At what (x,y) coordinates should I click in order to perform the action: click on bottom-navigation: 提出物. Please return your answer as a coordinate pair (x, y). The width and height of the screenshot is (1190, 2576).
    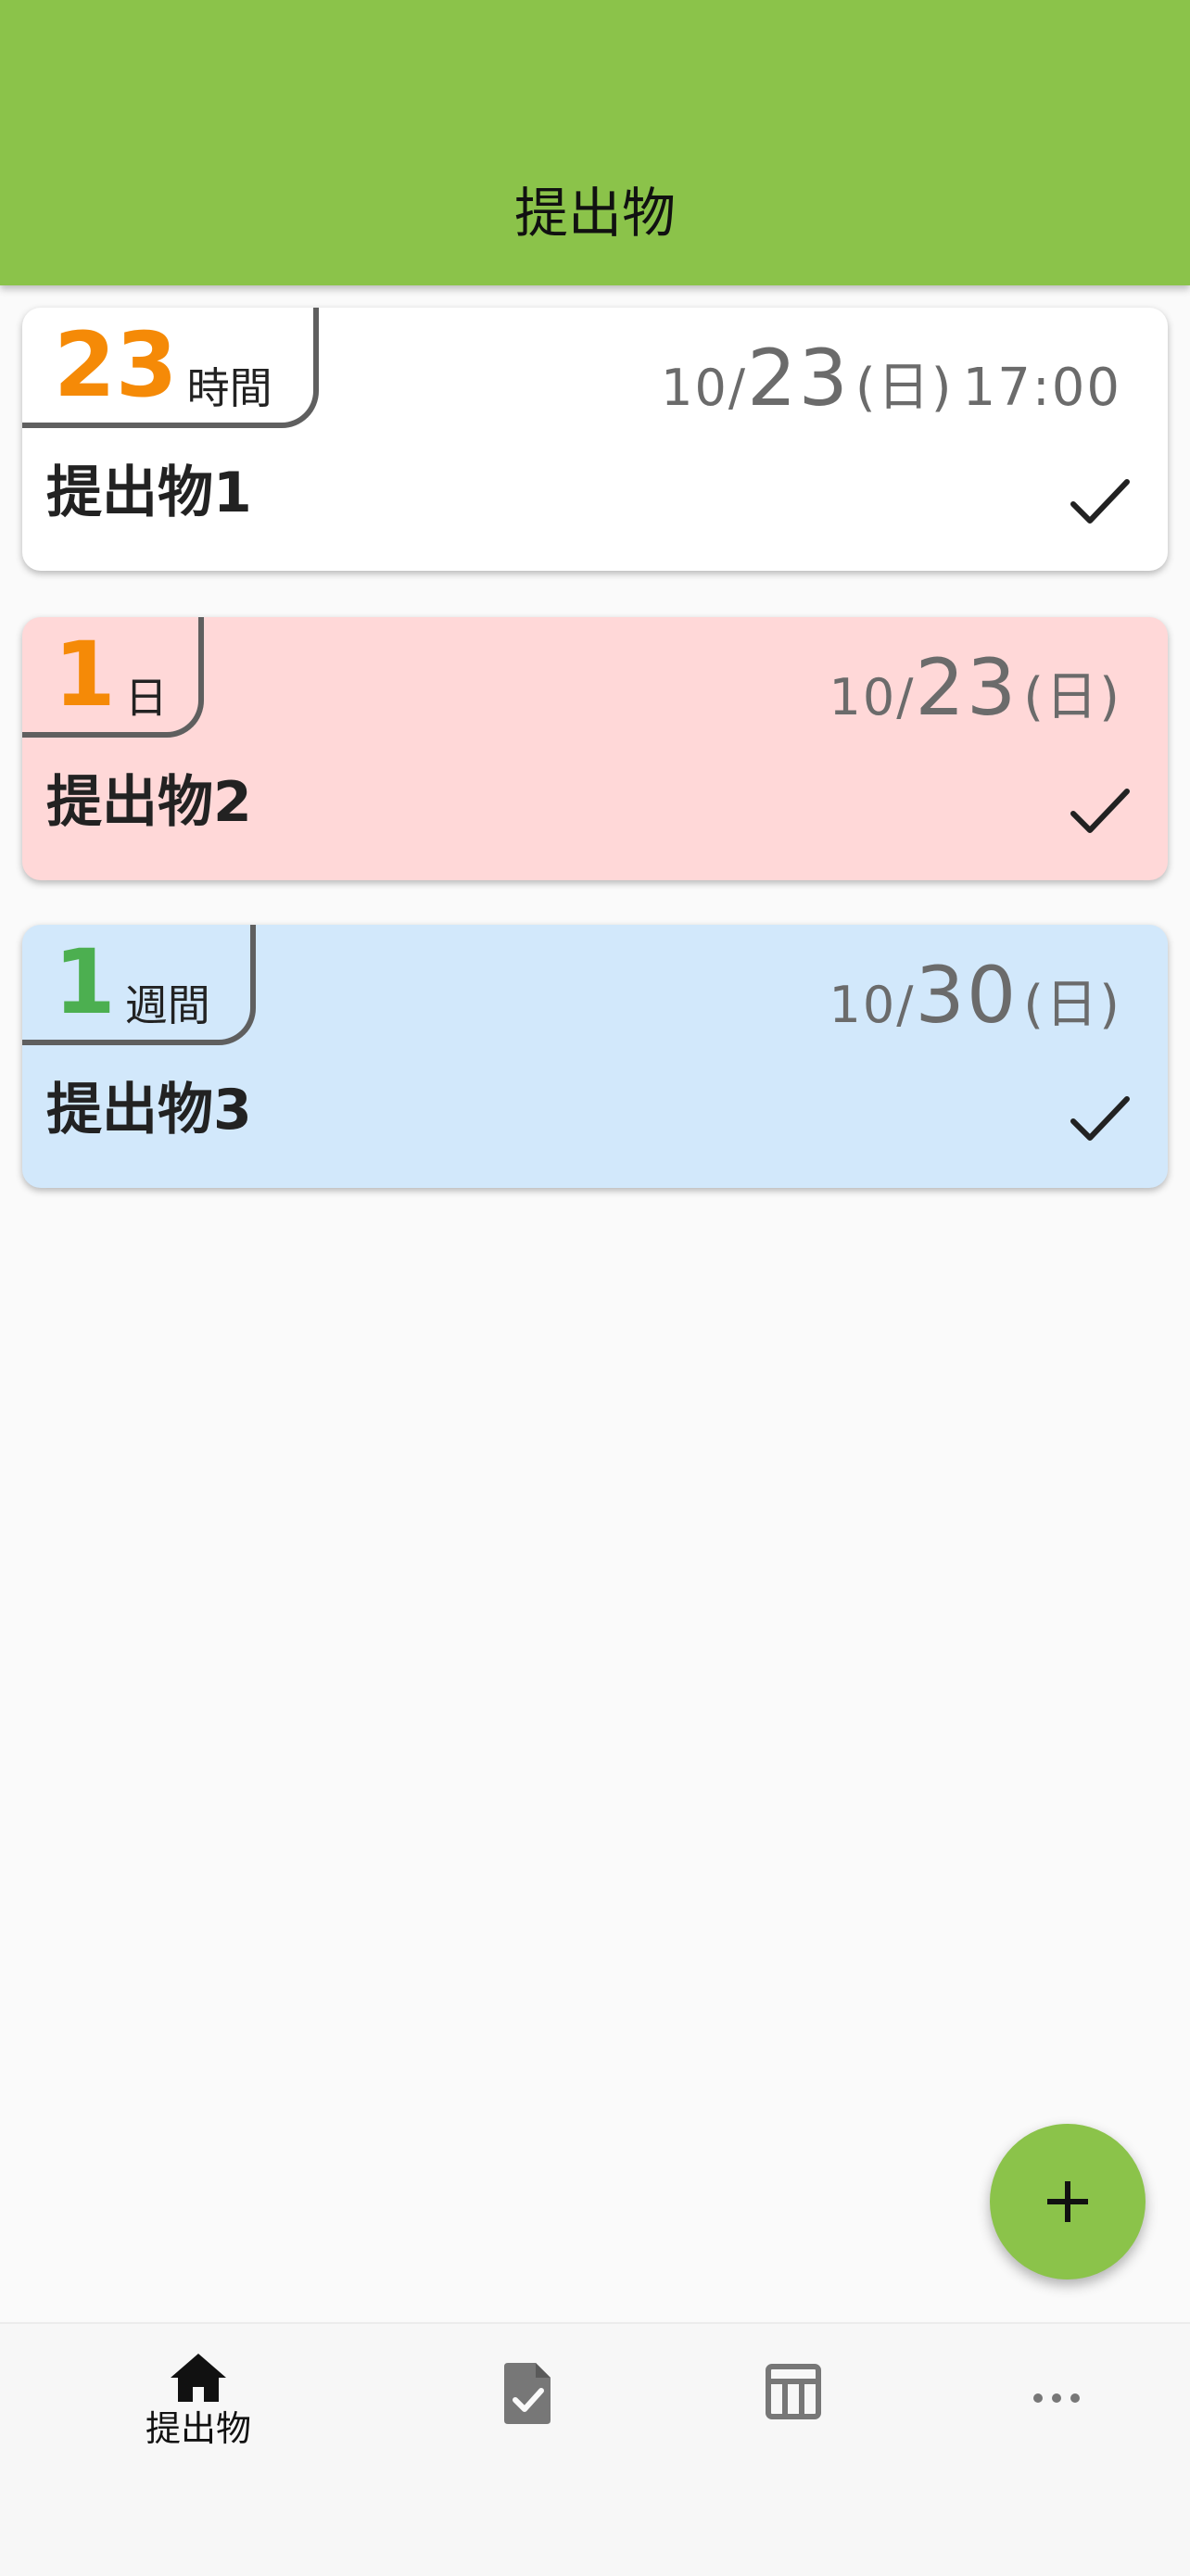
    Looking at the image, I should click on (595, 2449).